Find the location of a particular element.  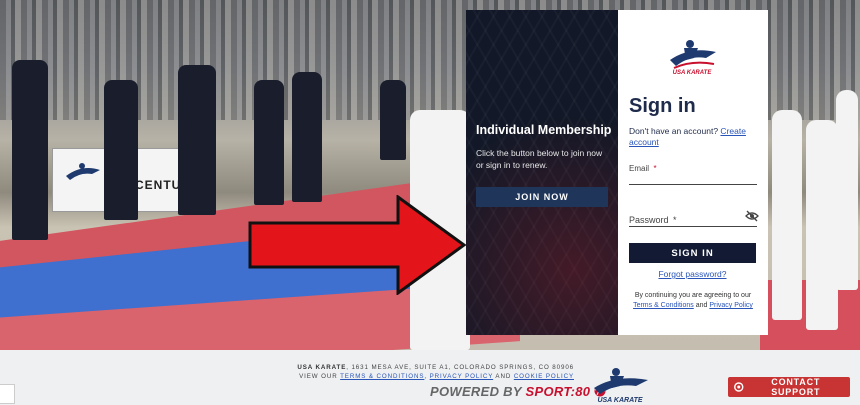

footer-cookie-link: COOKIE POLICY is located at coordinates (544, 376).